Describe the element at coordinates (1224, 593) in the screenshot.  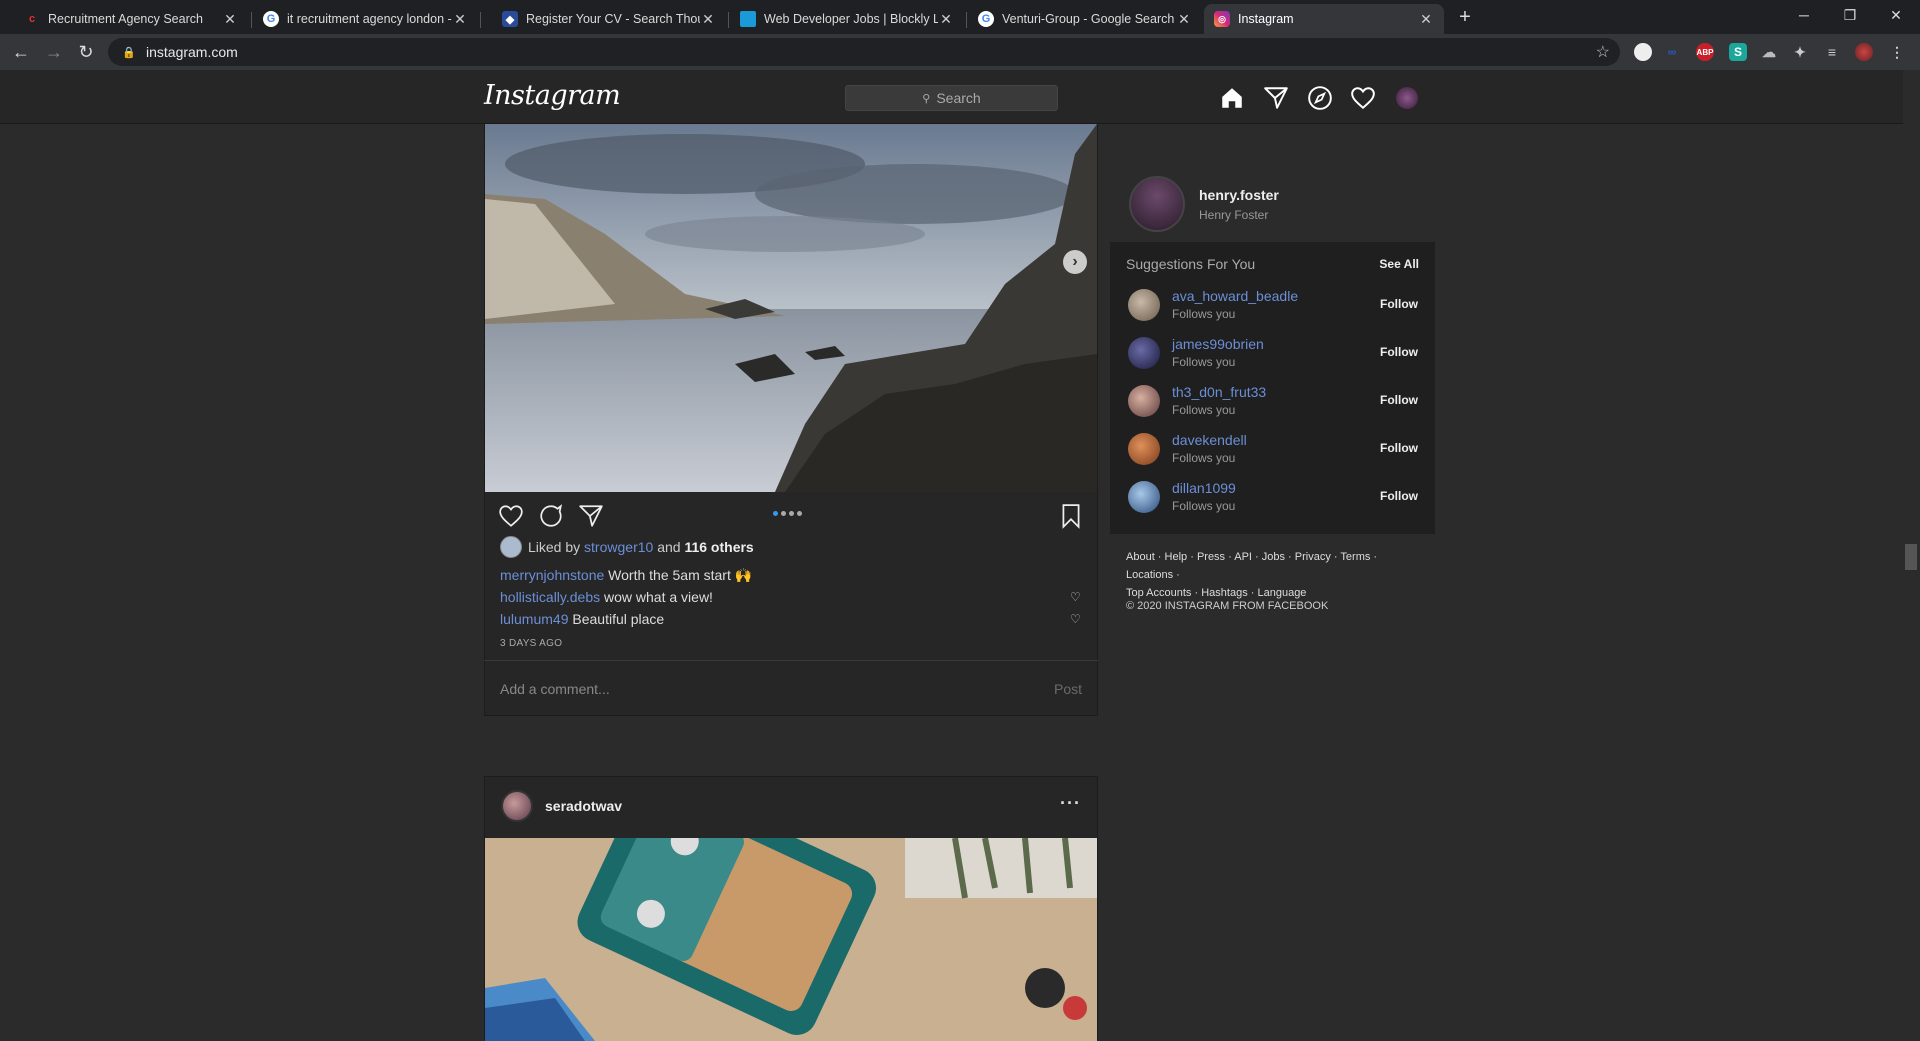
I see `footer-link-hashtags: Hashtags` at that location.